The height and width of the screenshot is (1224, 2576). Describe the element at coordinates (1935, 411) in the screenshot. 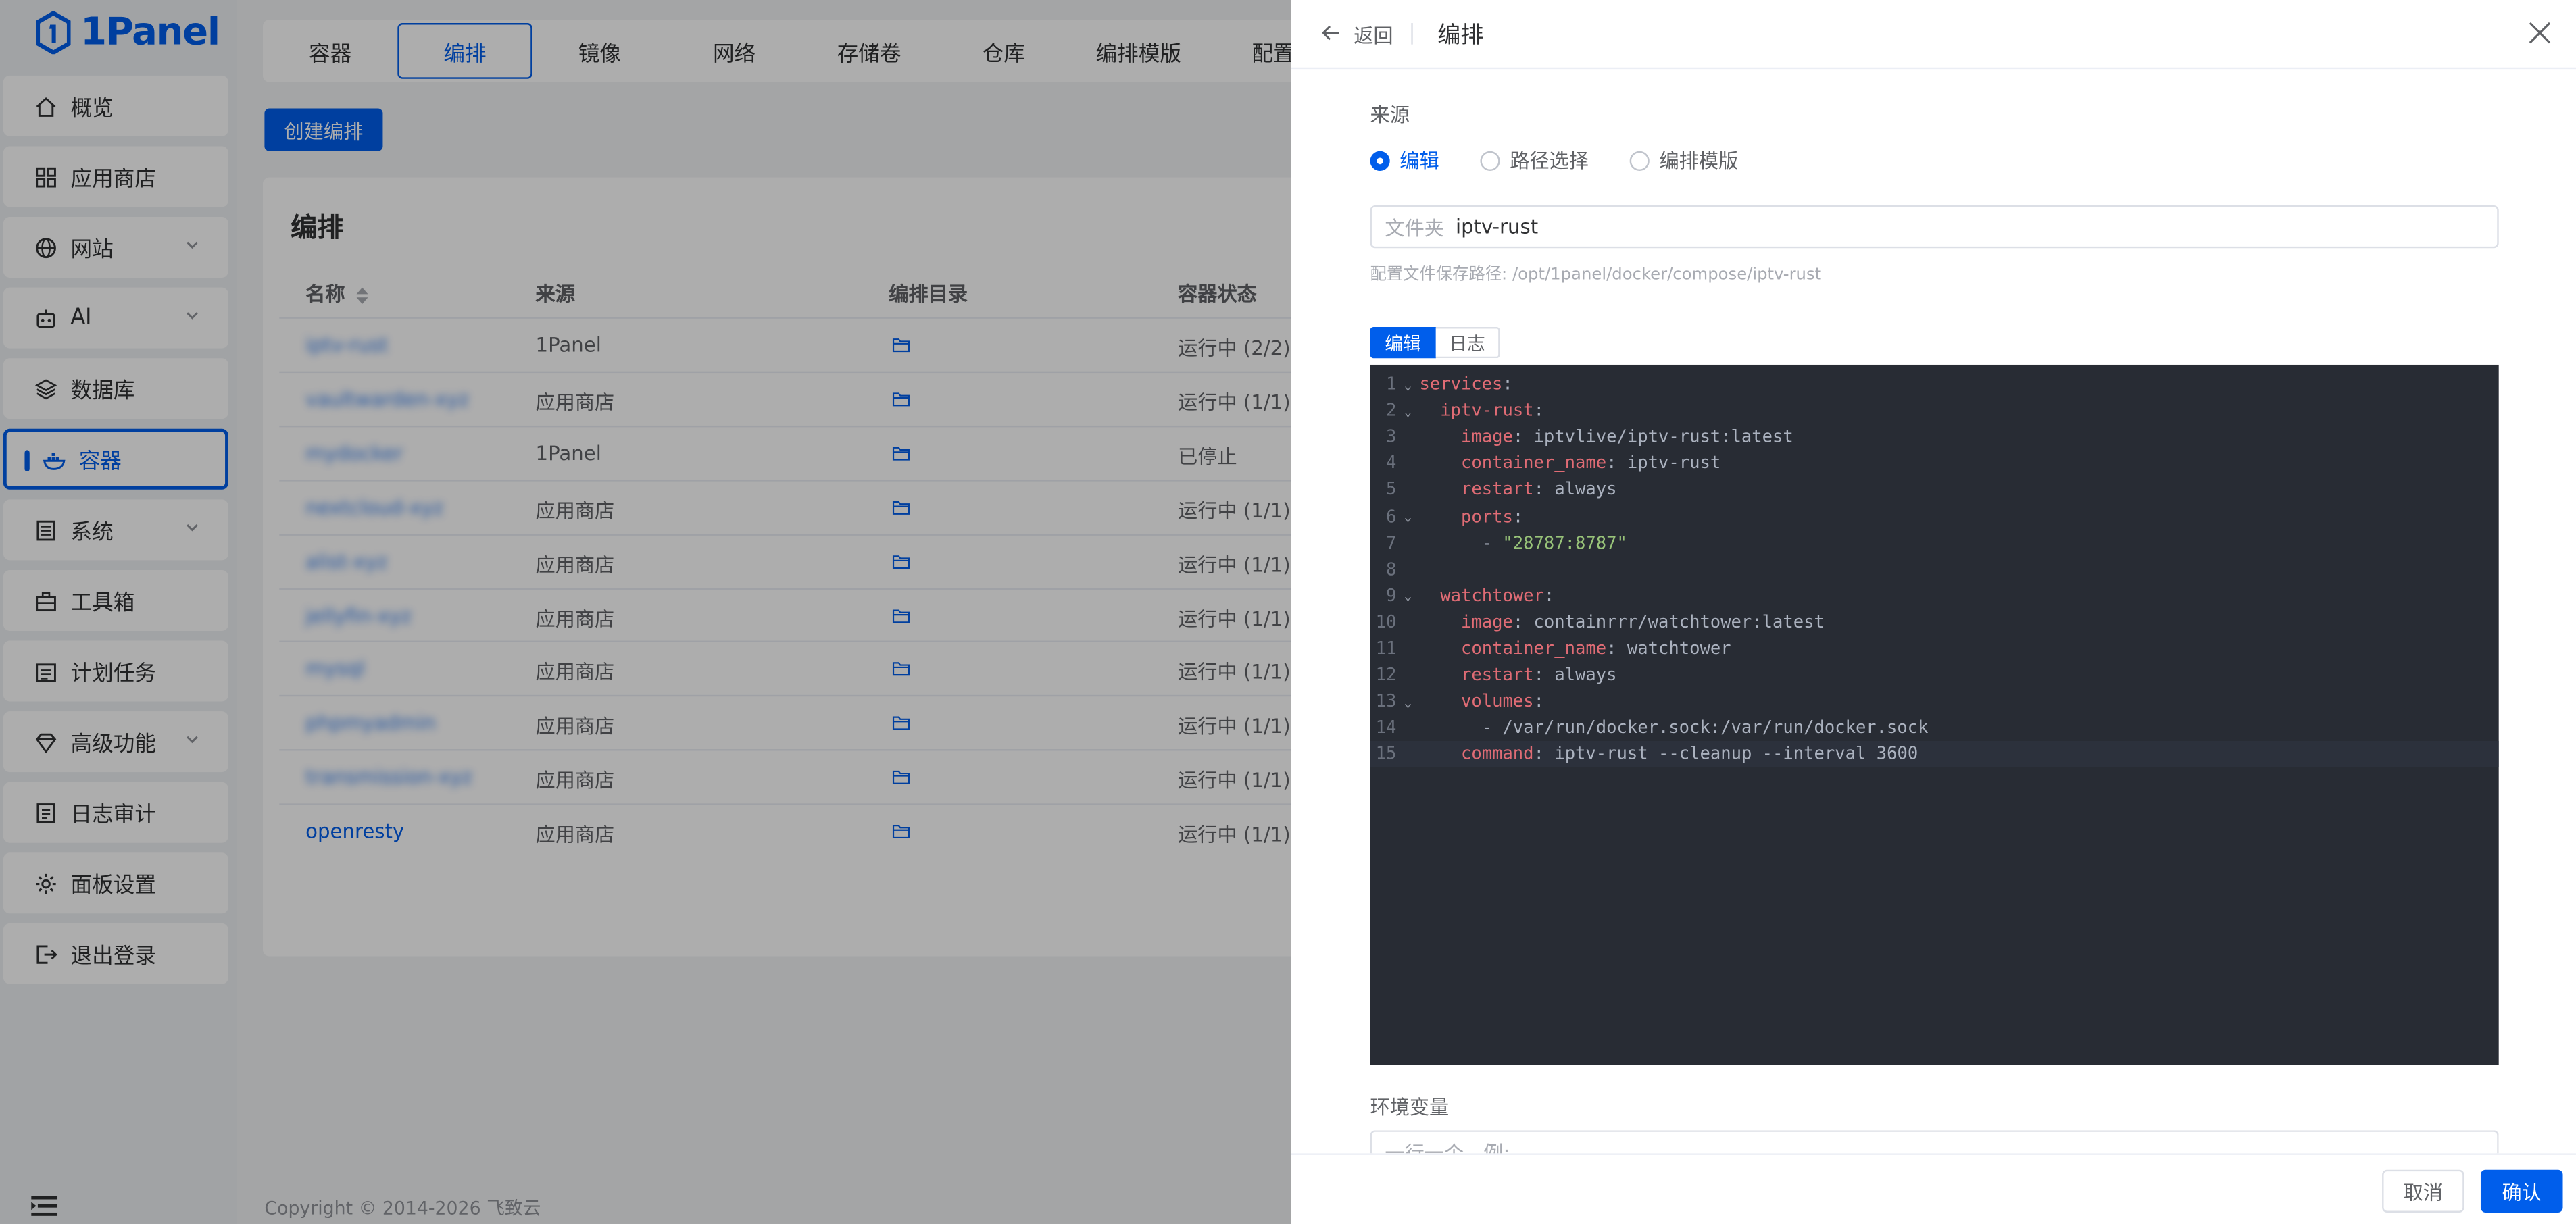

I see `code-line: 2 ⌄ iptv-rust:` at that location.